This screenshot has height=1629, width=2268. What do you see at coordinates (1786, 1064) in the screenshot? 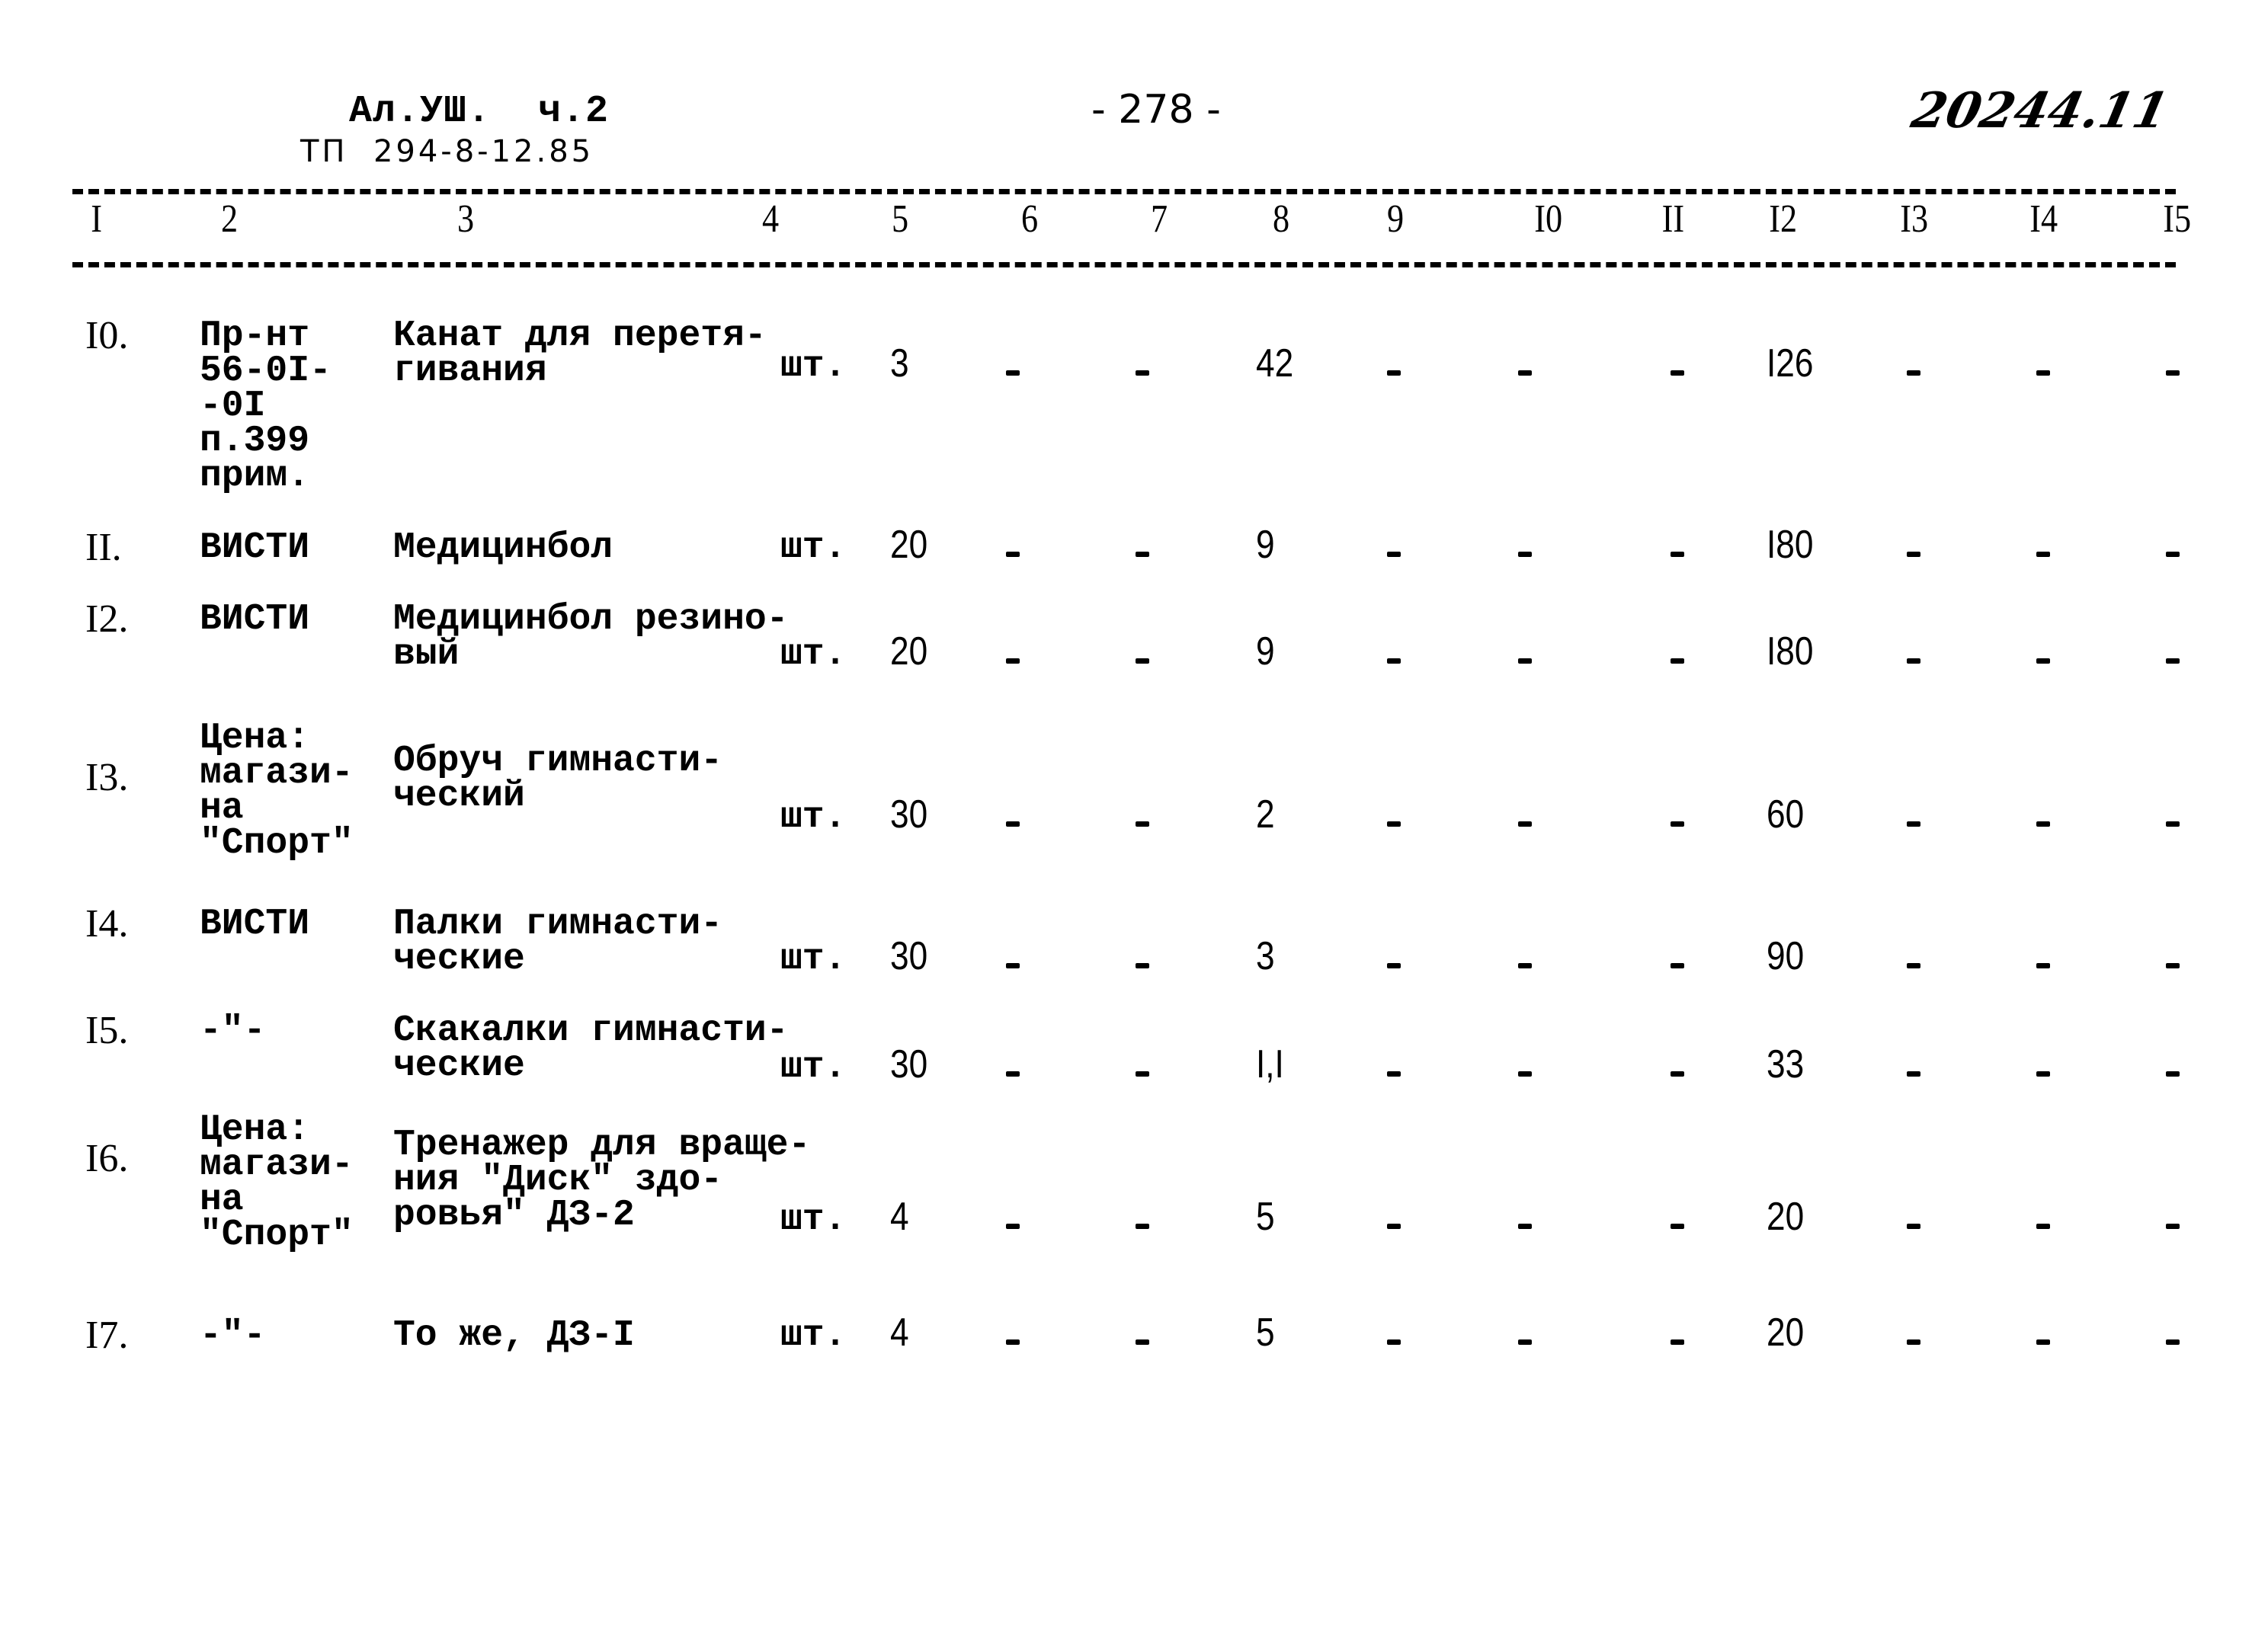
I see `value-col-12: 33` at bounding box center [1786, 1064].